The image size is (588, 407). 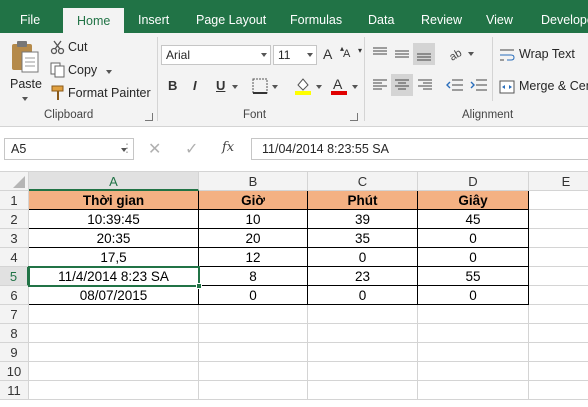 What do you see at coordinates (363, 181) in the screenshot?
I see `column-header-c: C` at bounding box center [363, 181].